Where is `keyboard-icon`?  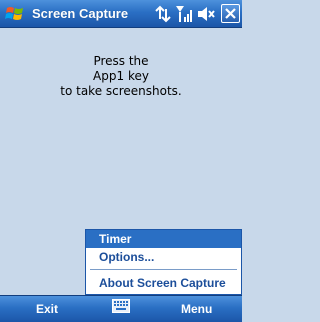
keyboard-icon is located at coordinates (121, 306).